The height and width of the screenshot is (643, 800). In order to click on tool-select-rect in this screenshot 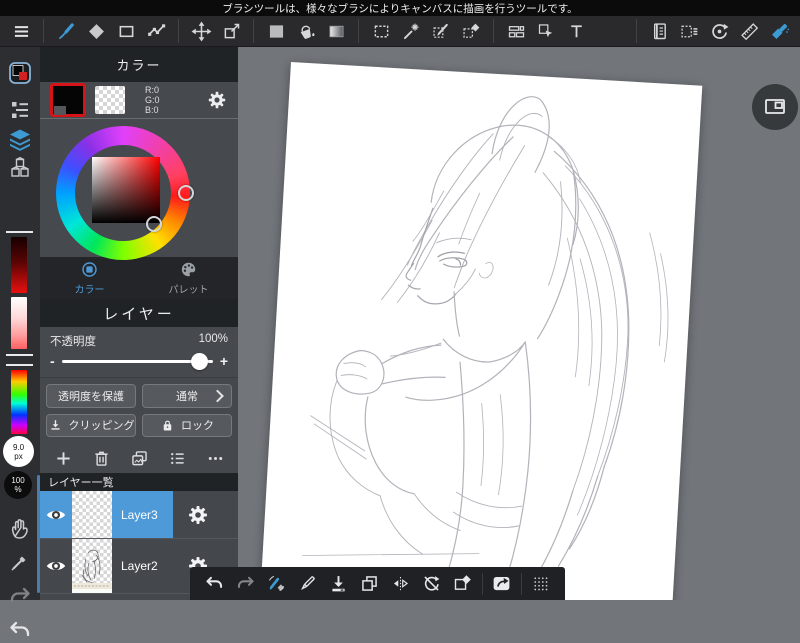, I will do `click(381, 31)`.